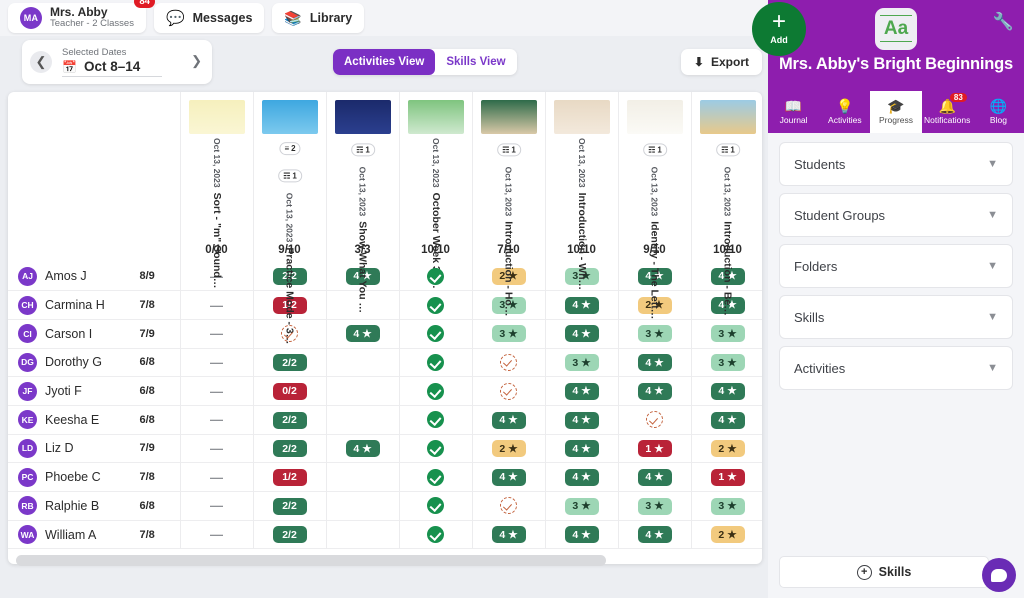  Describe the element at coordinates (727, 477) in the screenshot. I see `star-rating-chip: 1 ★` at that location.